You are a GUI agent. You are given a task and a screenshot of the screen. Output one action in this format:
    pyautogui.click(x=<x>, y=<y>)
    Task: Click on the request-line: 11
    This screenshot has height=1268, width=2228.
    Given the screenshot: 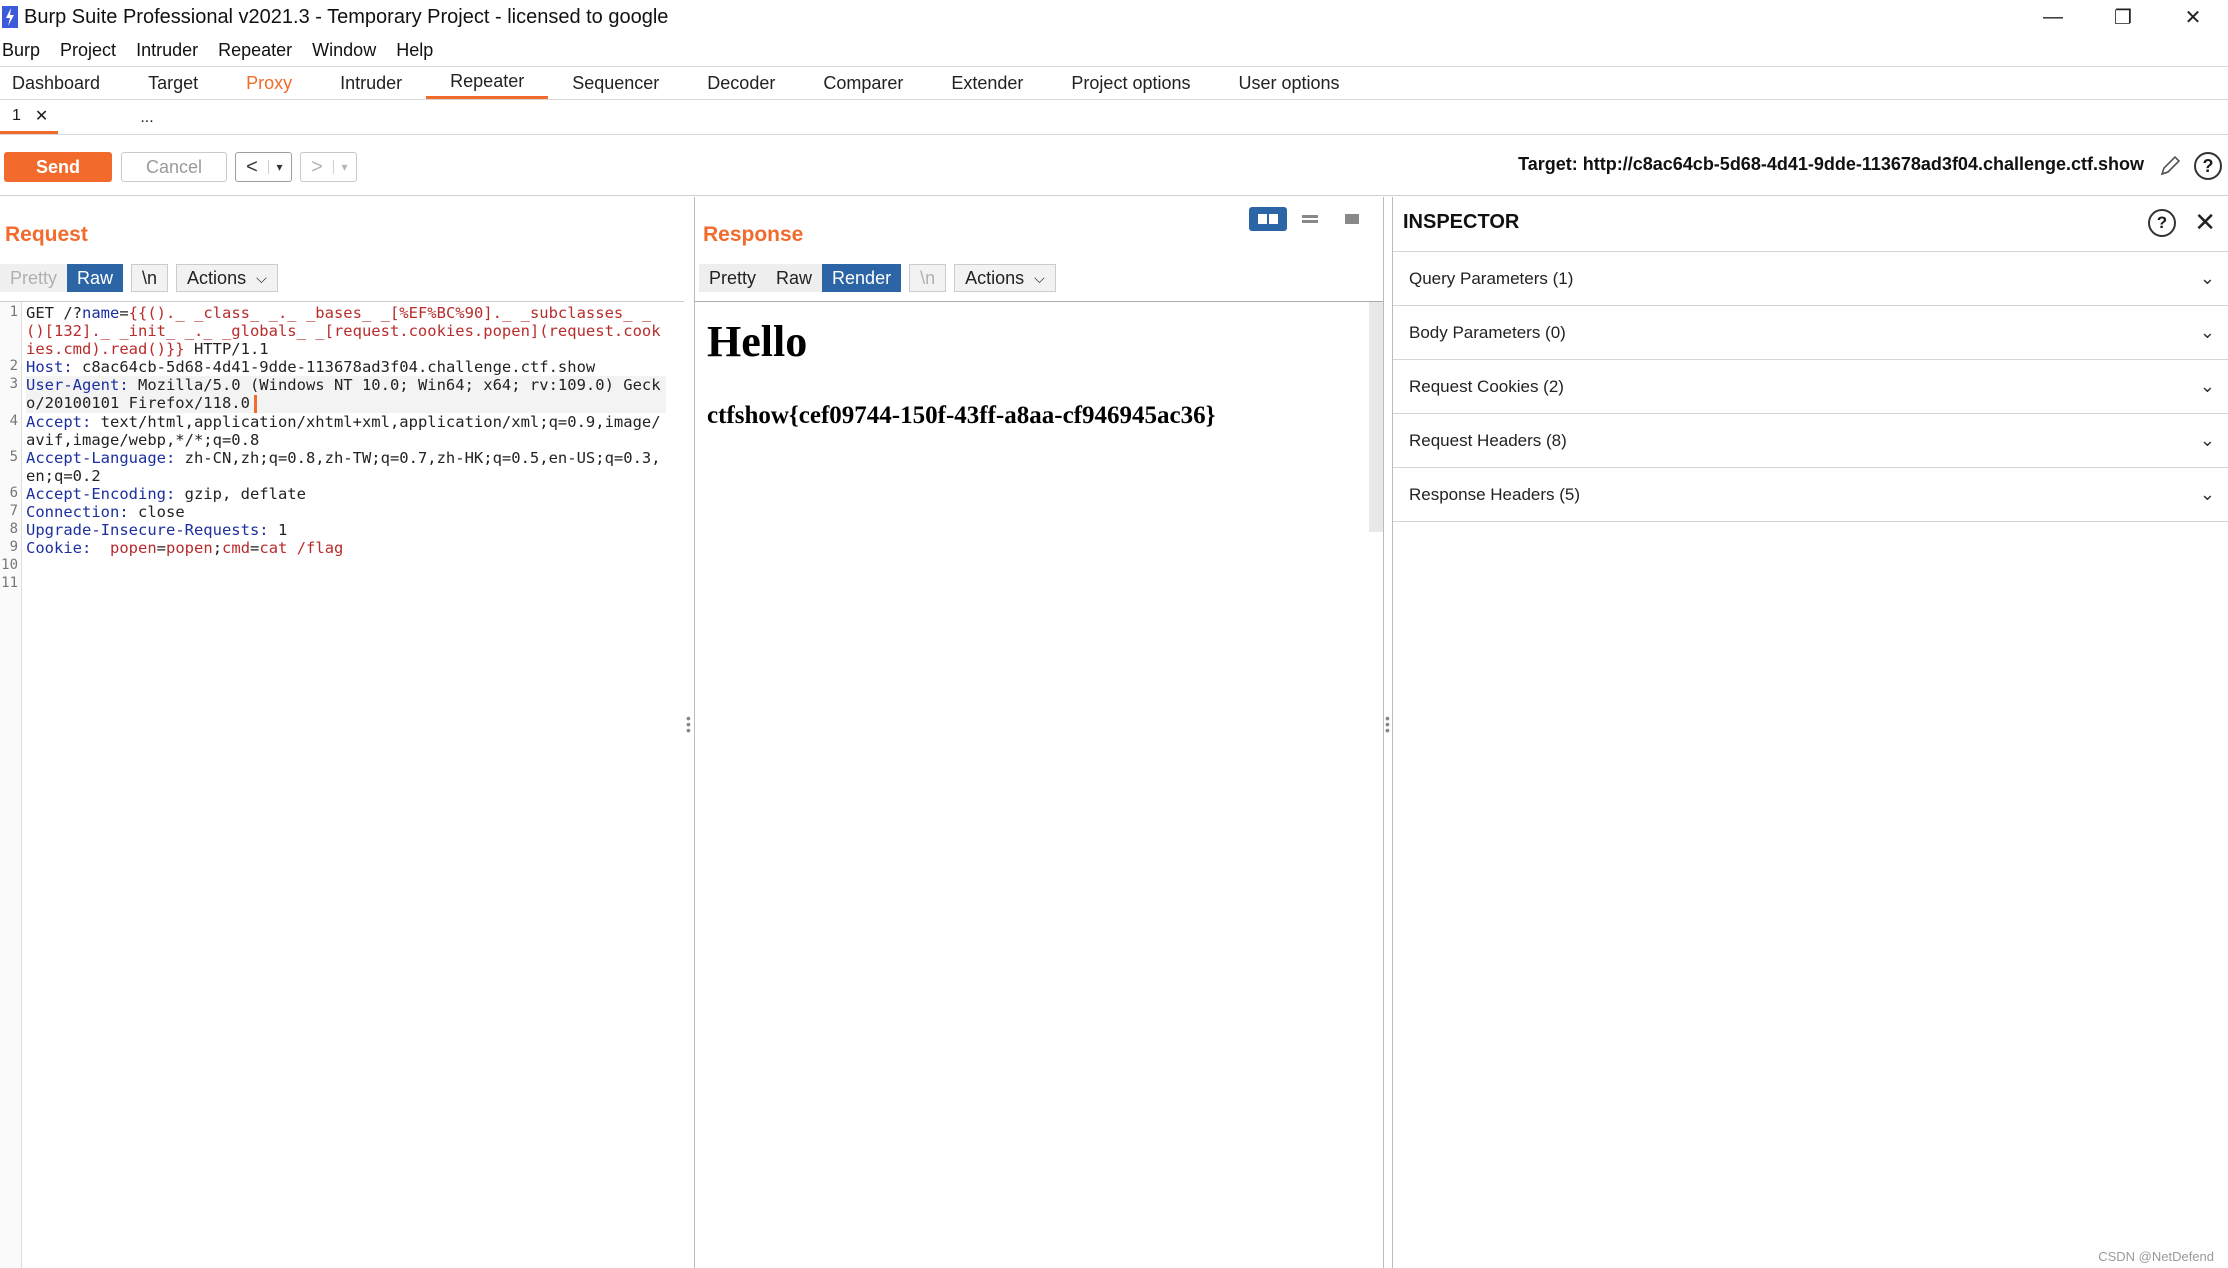 What is the action you would take?
    pyautogui.click(x=333, y=584)
    